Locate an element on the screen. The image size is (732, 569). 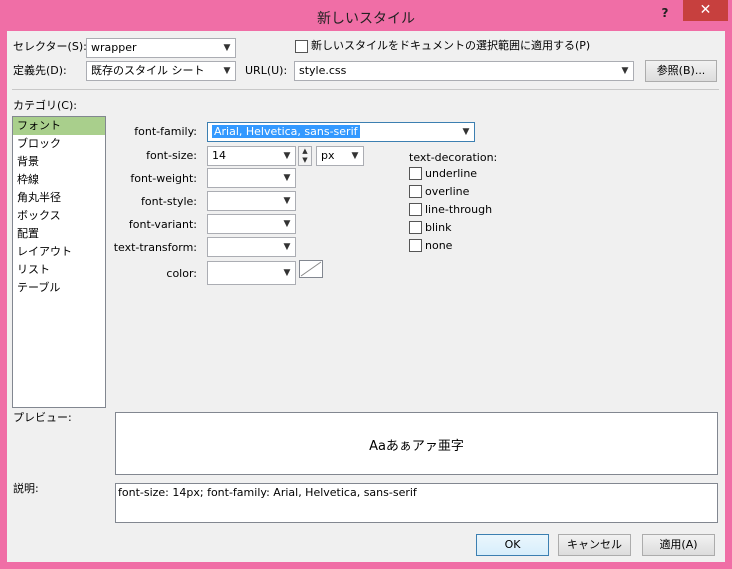
category-label: カテゴリ(C): is located at coordinates (45, 105).